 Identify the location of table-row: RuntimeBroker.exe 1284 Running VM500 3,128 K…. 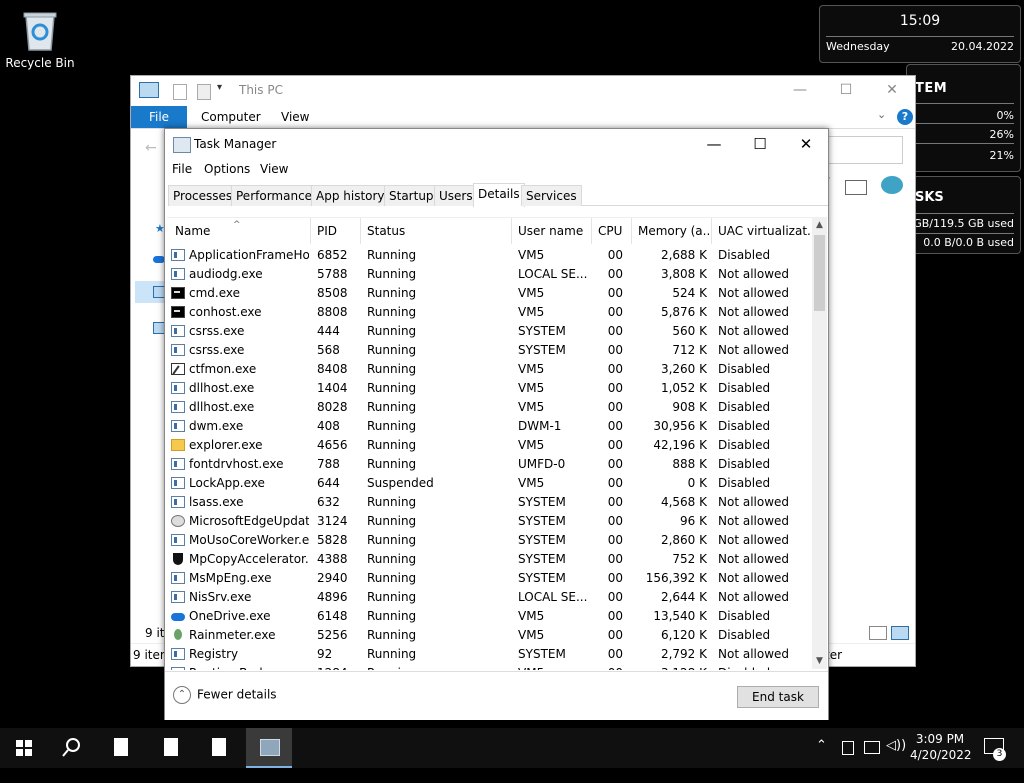
(489, 667).